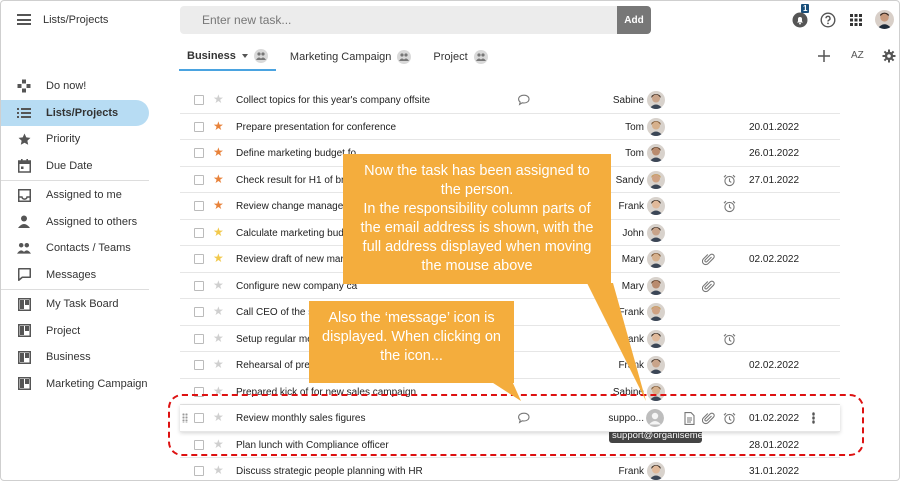  What do you see at coordinates (398, 20) in the screenshot?
I see `new-task-input` at bounding box center [398, 20].